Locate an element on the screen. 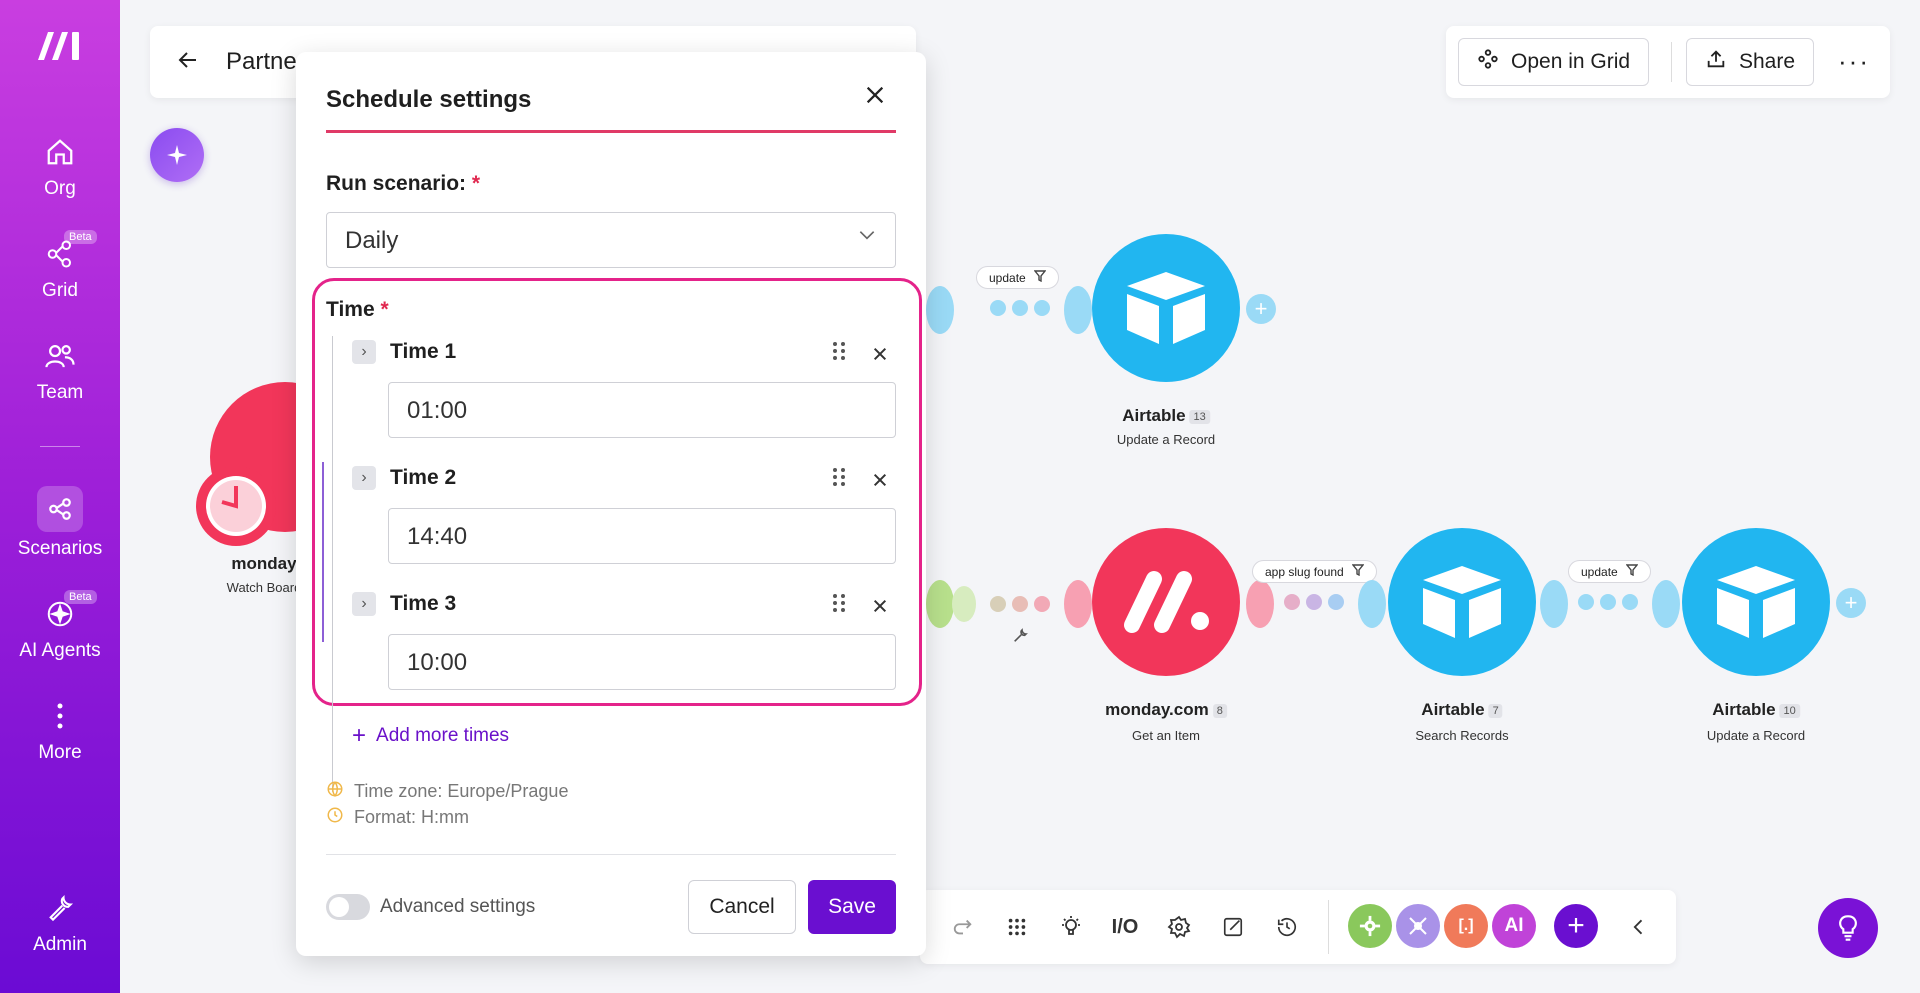 This screenshot has height=993, width=1920. io-icon: I/O is located at coordinates (1125, 927).